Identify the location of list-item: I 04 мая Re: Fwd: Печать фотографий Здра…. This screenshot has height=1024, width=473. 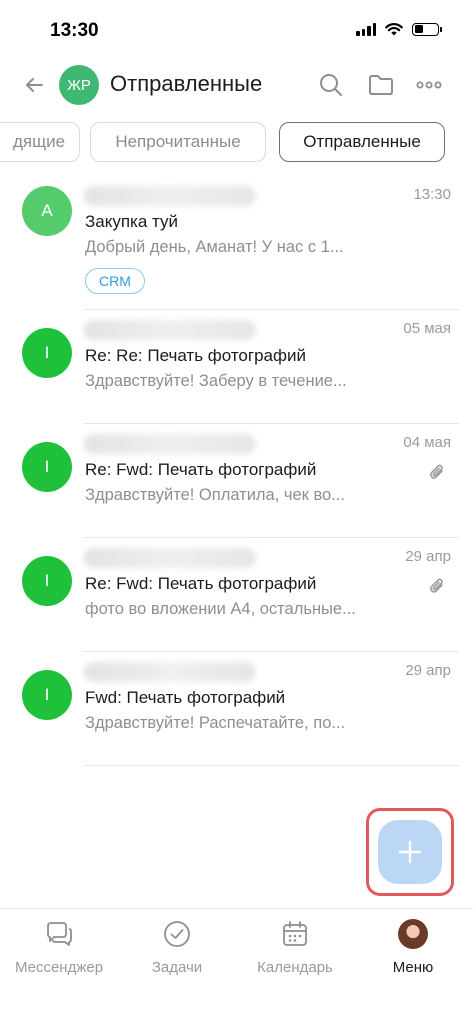
(236, 481).